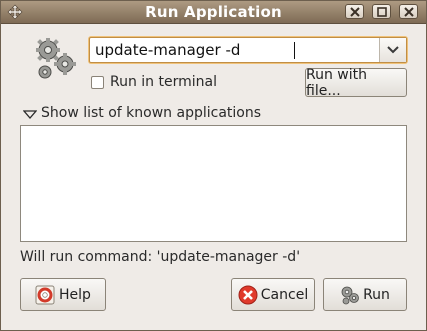 The width and height of the screenshot is (427, 331). Describe the element at coordinates (45, 295) in the screenshot. I see `lifebuoy-icon` at that location.